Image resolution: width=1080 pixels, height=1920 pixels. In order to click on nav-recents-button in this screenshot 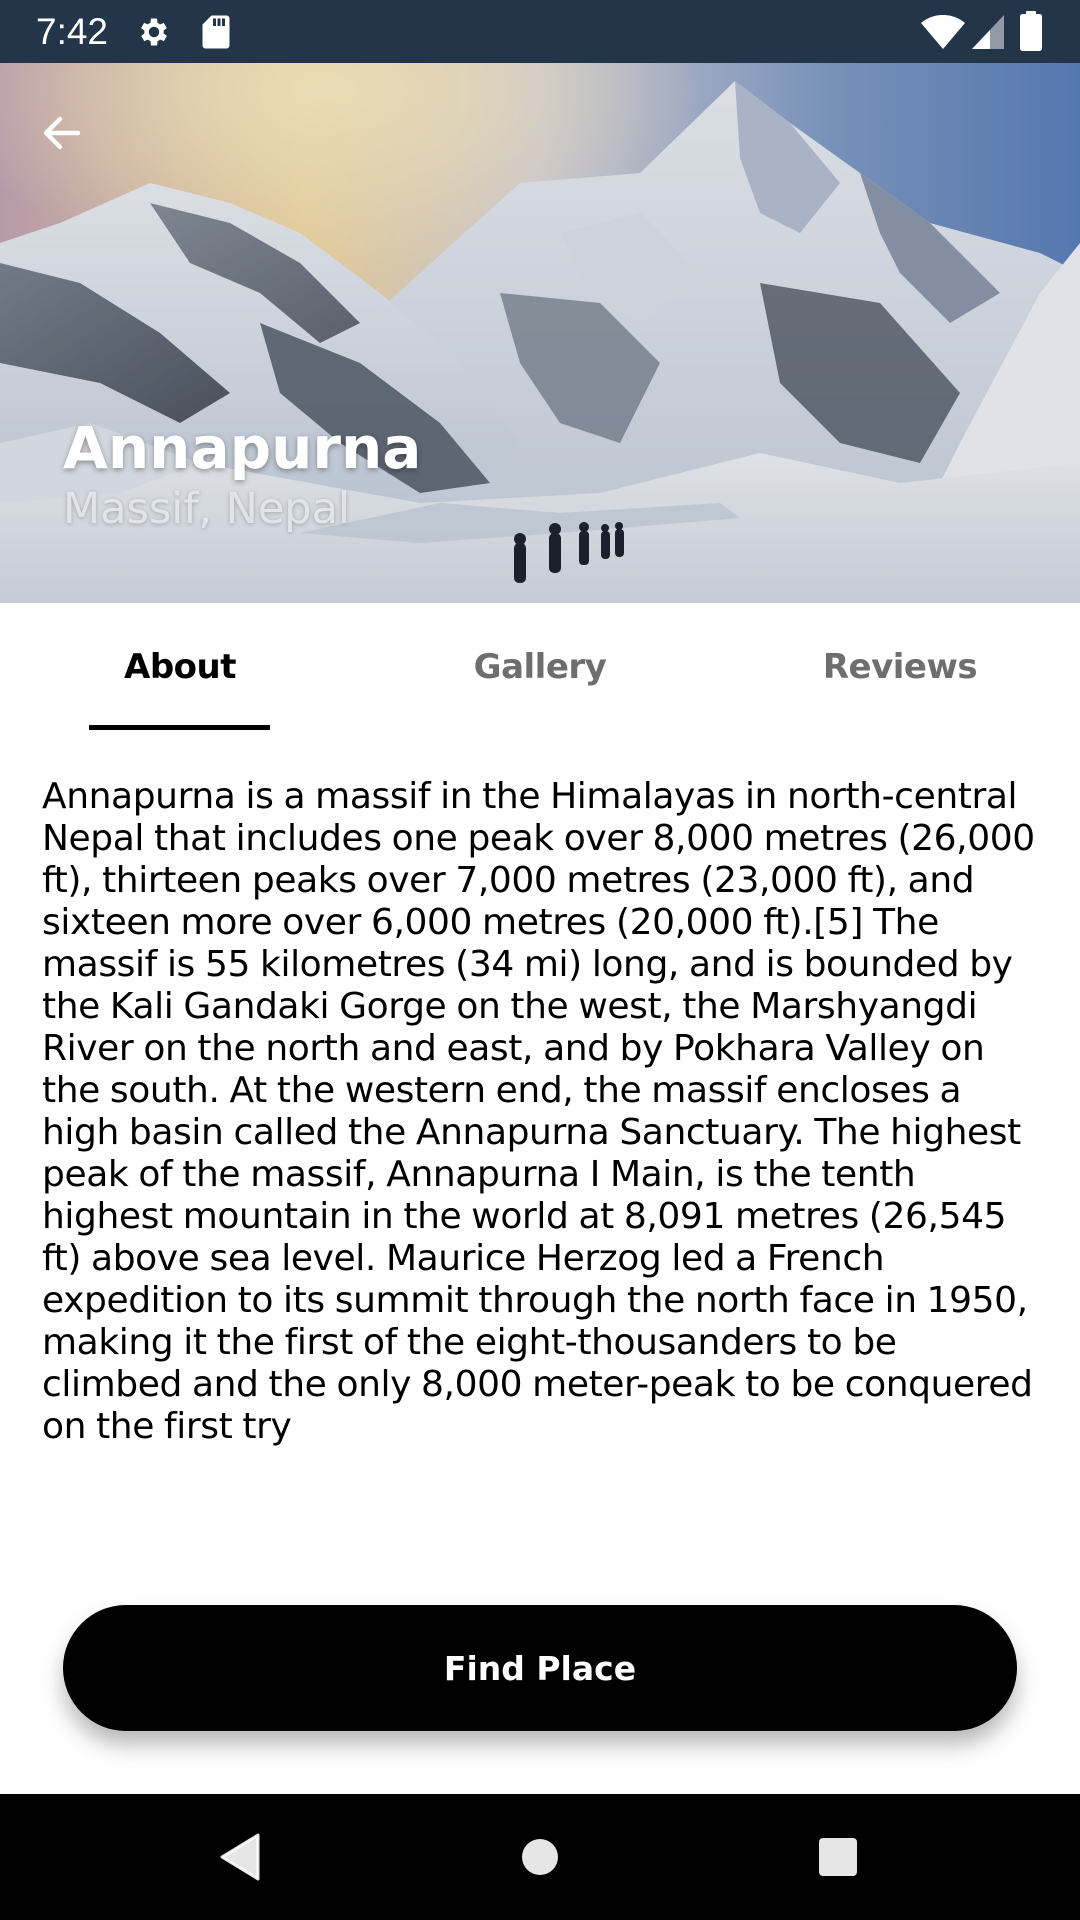, I will do `click(838, 1857)`.